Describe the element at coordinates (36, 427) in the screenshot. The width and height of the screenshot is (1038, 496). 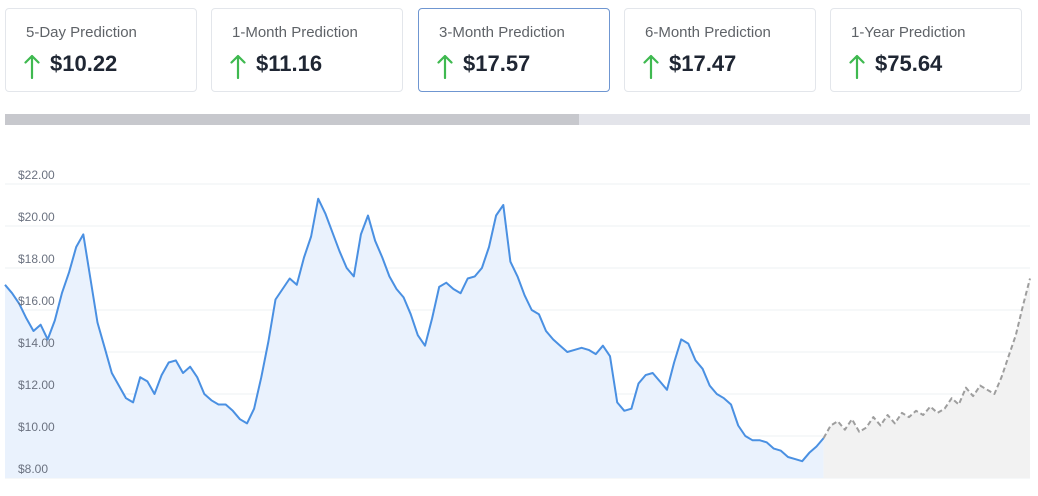
I see `y-tick-label: $10.00` at that location.